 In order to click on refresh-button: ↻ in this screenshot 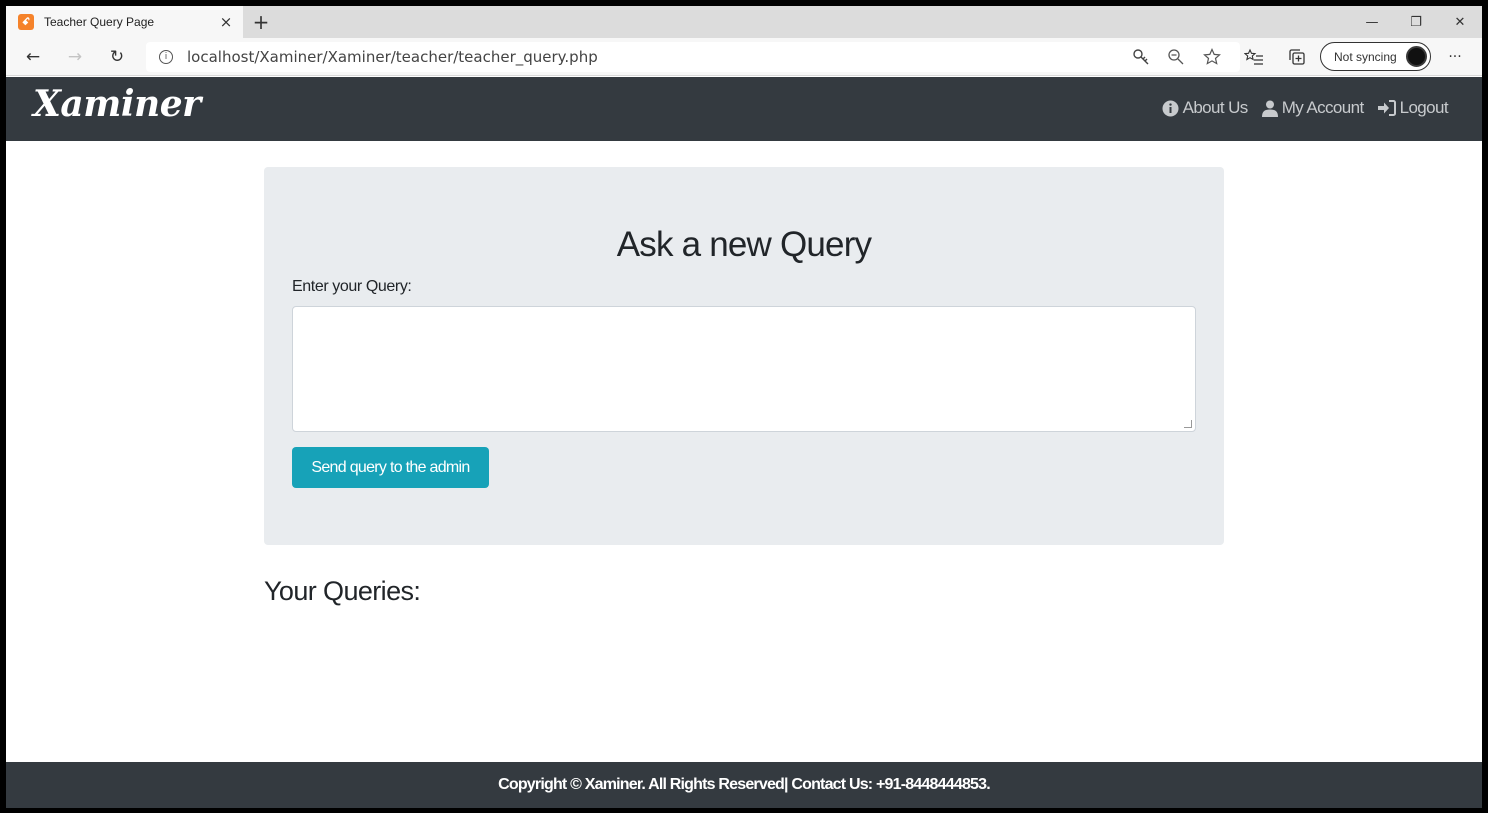, I will do `click(117, 57)`.